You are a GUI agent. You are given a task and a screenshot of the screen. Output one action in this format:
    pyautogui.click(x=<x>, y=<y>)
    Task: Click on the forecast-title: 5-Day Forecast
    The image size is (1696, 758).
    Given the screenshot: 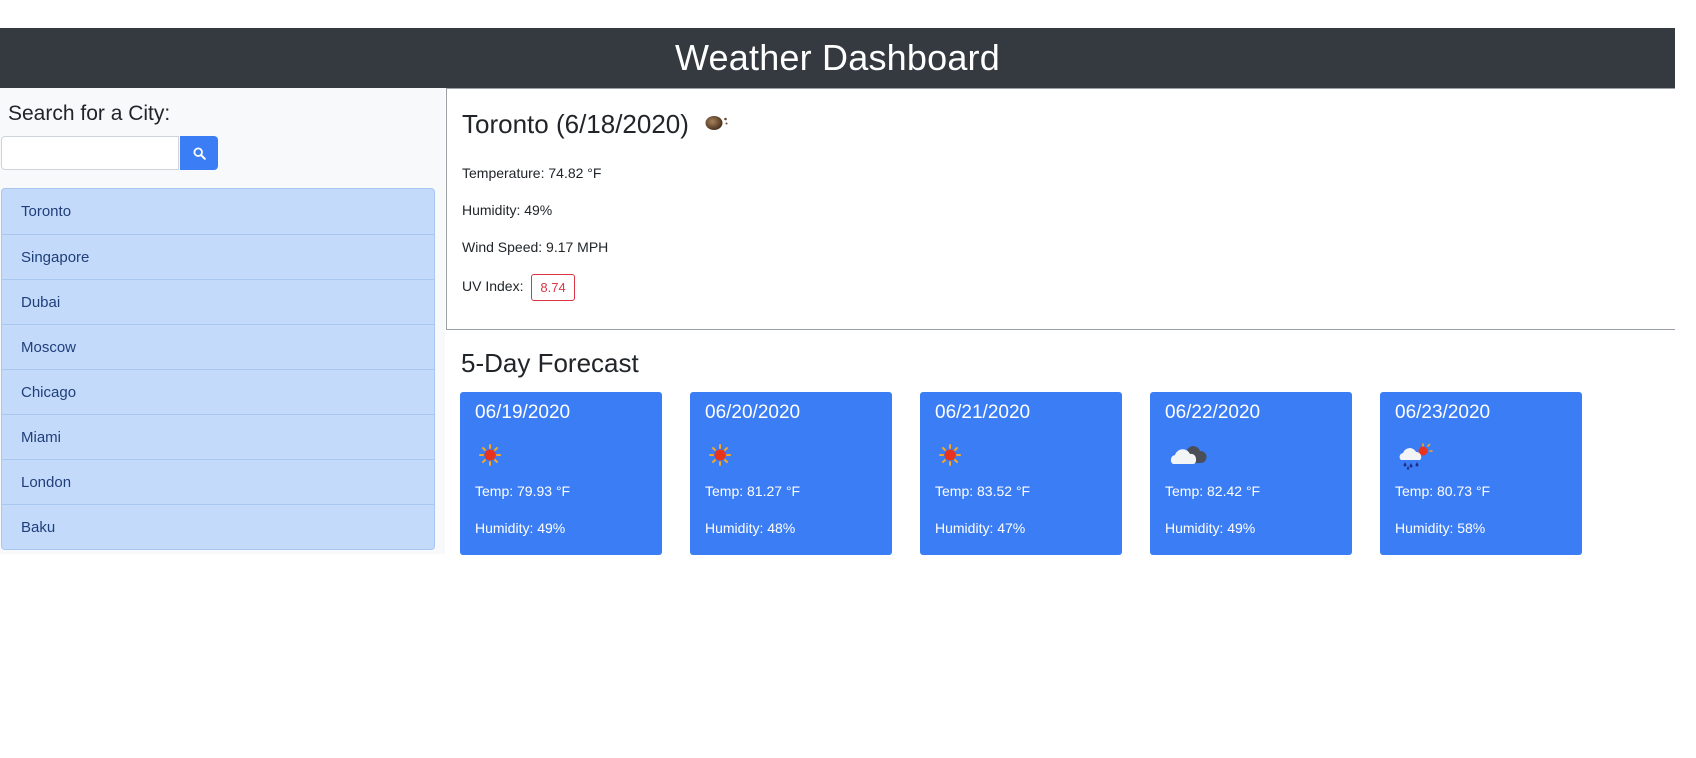 What is the action you would take?
    pyautogui.click(x=550, y=363)
    